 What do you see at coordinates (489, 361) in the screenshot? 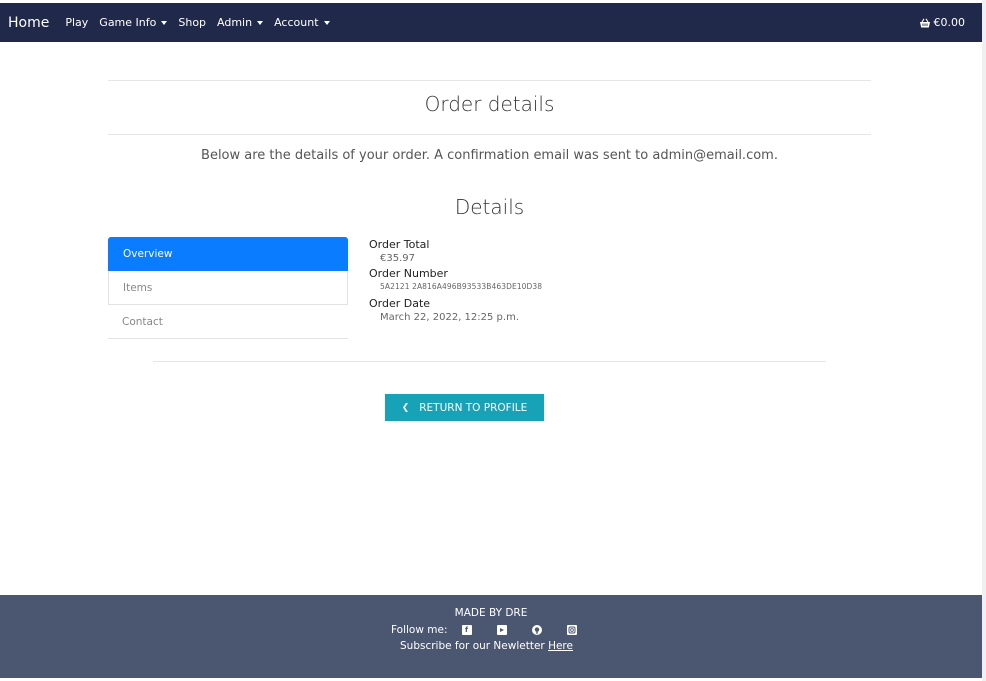
I see `divider-bottom` at bounding box center [489, 361].